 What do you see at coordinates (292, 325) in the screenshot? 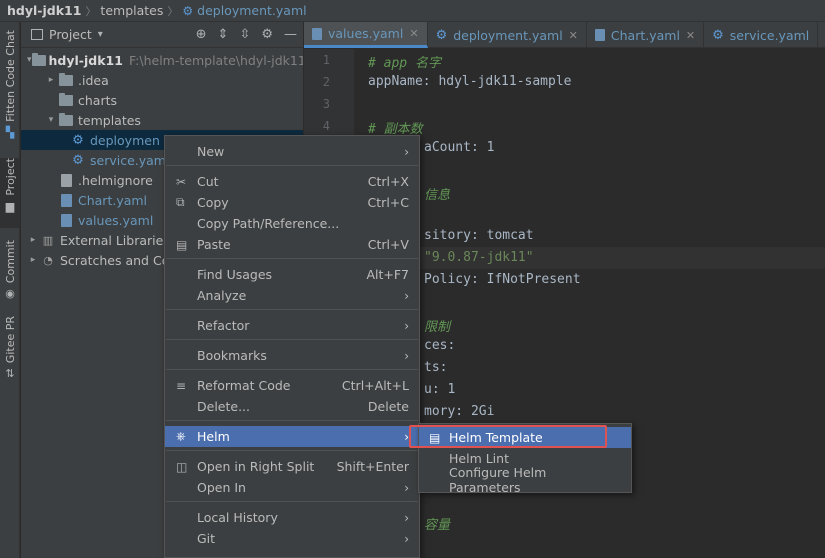
I see `menu-item-refactor: Refactor ›` at bounding box center [292, 325].